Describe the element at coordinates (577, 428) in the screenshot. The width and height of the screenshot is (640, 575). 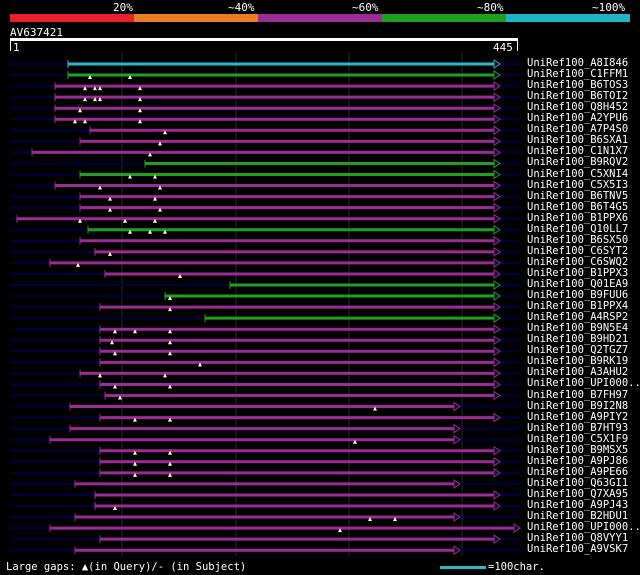
I see `hit-label: UniRef100_B7HT93` at that location.